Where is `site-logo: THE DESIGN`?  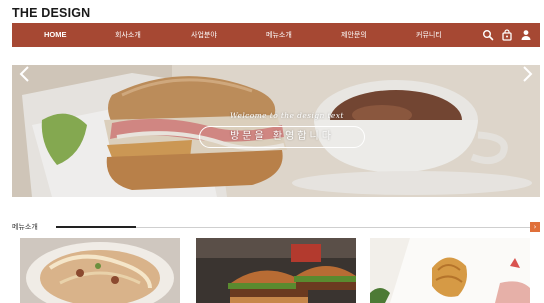 site-logo: THE DESIGN is located at coordinates (51, 13).